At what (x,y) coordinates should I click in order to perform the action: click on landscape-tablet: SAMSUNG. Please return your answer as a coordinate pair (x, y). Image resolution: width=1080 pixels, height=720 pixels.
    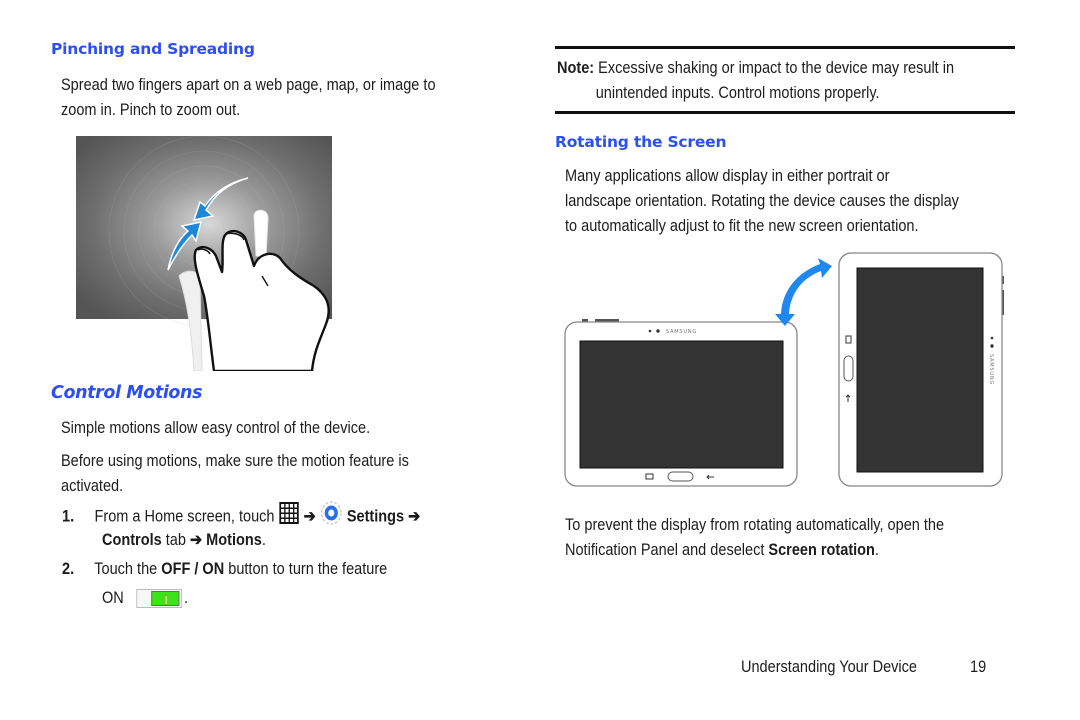
    Looking at the image, I should click on (681, 403).